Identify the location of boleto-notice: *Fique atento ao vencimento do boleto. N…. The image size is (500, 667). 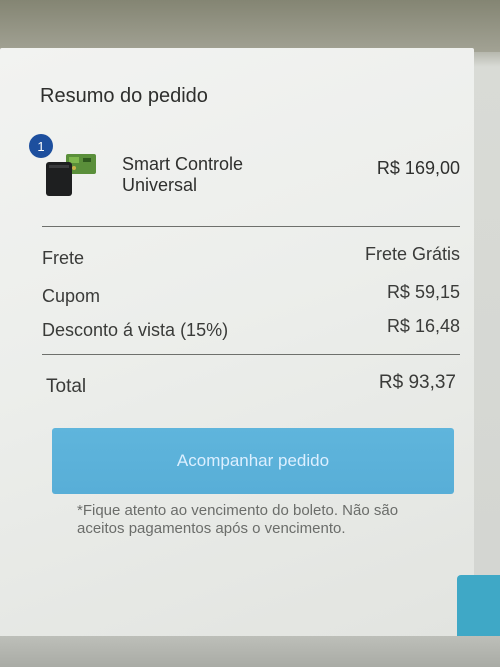
(238, 519).